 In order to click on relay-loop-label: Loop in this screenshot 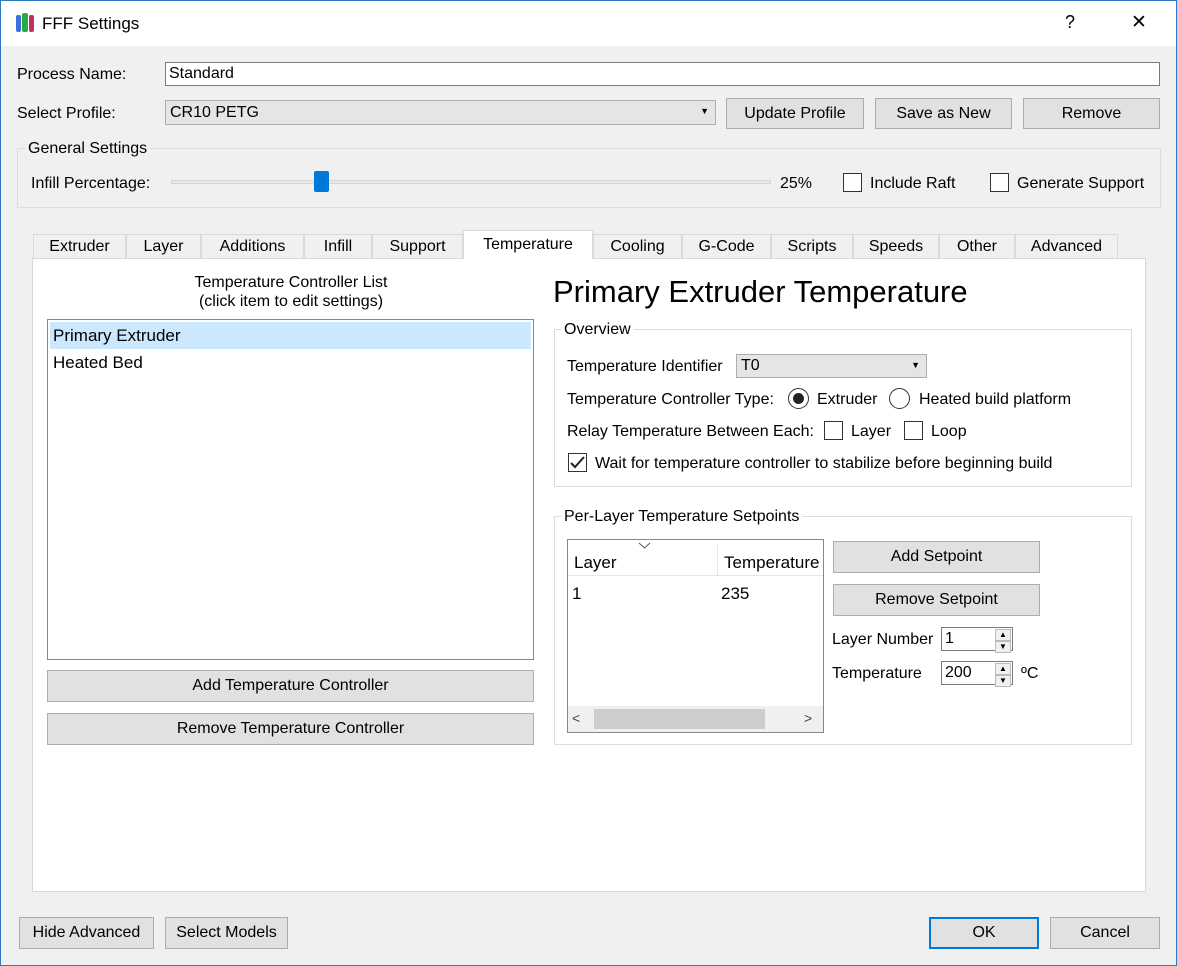, I will do `click(949, 431)`.